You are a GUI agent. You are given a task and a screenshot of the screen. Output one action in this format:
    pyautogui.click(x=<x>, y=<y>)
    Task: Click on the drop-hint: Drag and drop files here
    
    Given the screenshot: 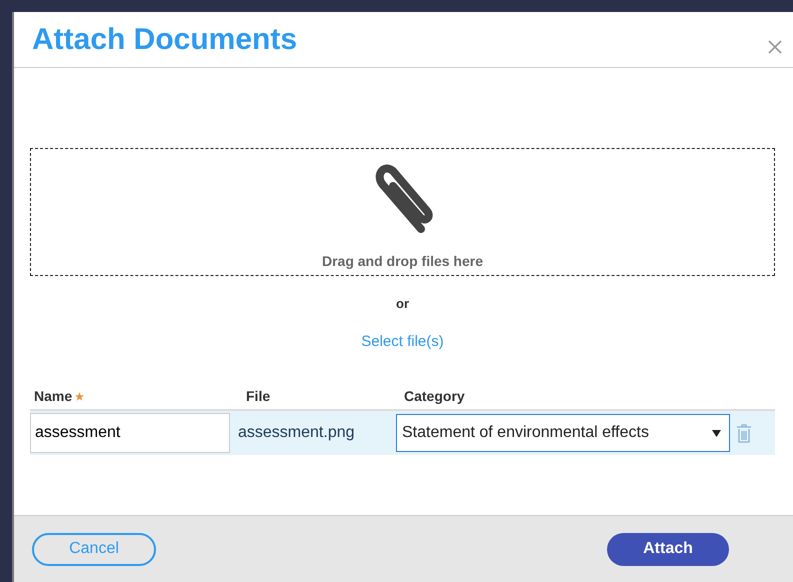 What is the action you would take?
    pyautogui.click(x=403, y=261)
    